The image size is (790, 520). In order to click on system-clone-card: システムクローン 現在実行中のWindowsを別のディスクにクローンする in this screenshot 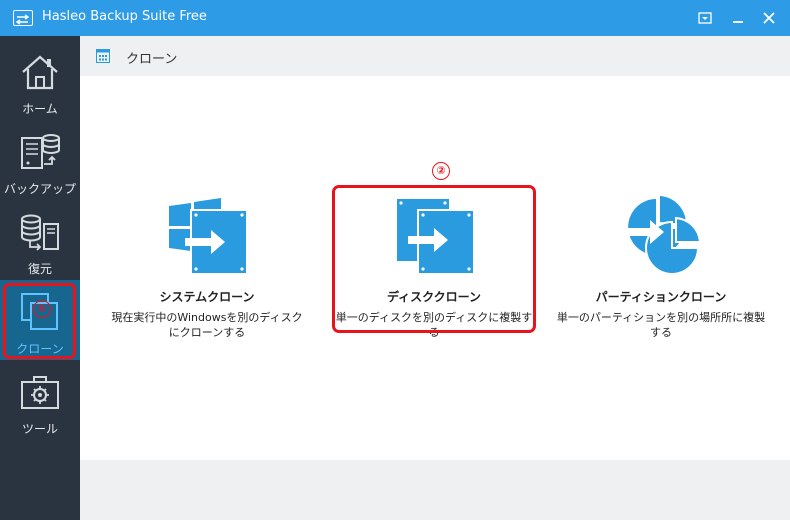, I will do `click(207, 271)`.